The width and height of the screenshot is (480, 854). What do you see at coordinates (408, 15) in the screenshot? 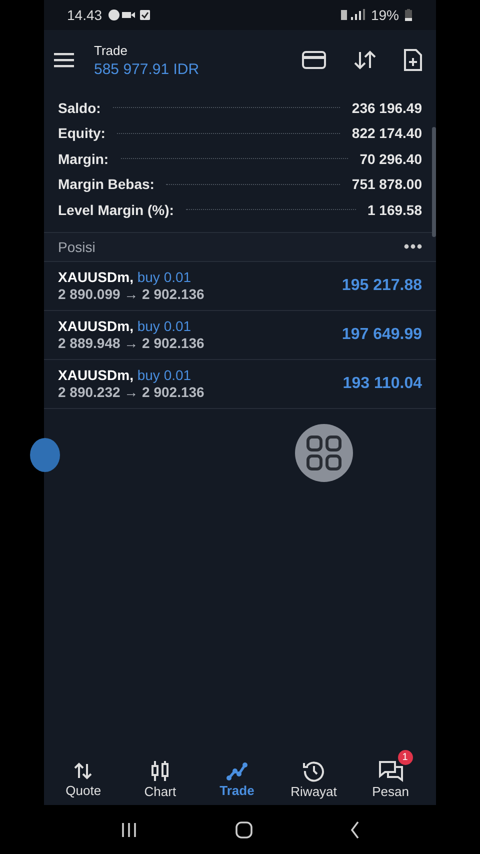
I see `battery-icon` at bounding box center [408, 15].